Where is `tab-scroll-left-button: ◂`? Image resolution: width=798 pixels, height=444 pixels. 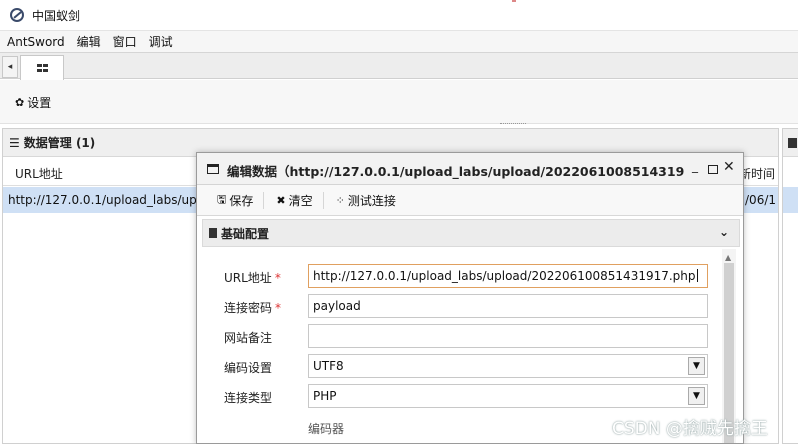 tab-scroll-left-button: ◂ is located at coordinates (10, 67).